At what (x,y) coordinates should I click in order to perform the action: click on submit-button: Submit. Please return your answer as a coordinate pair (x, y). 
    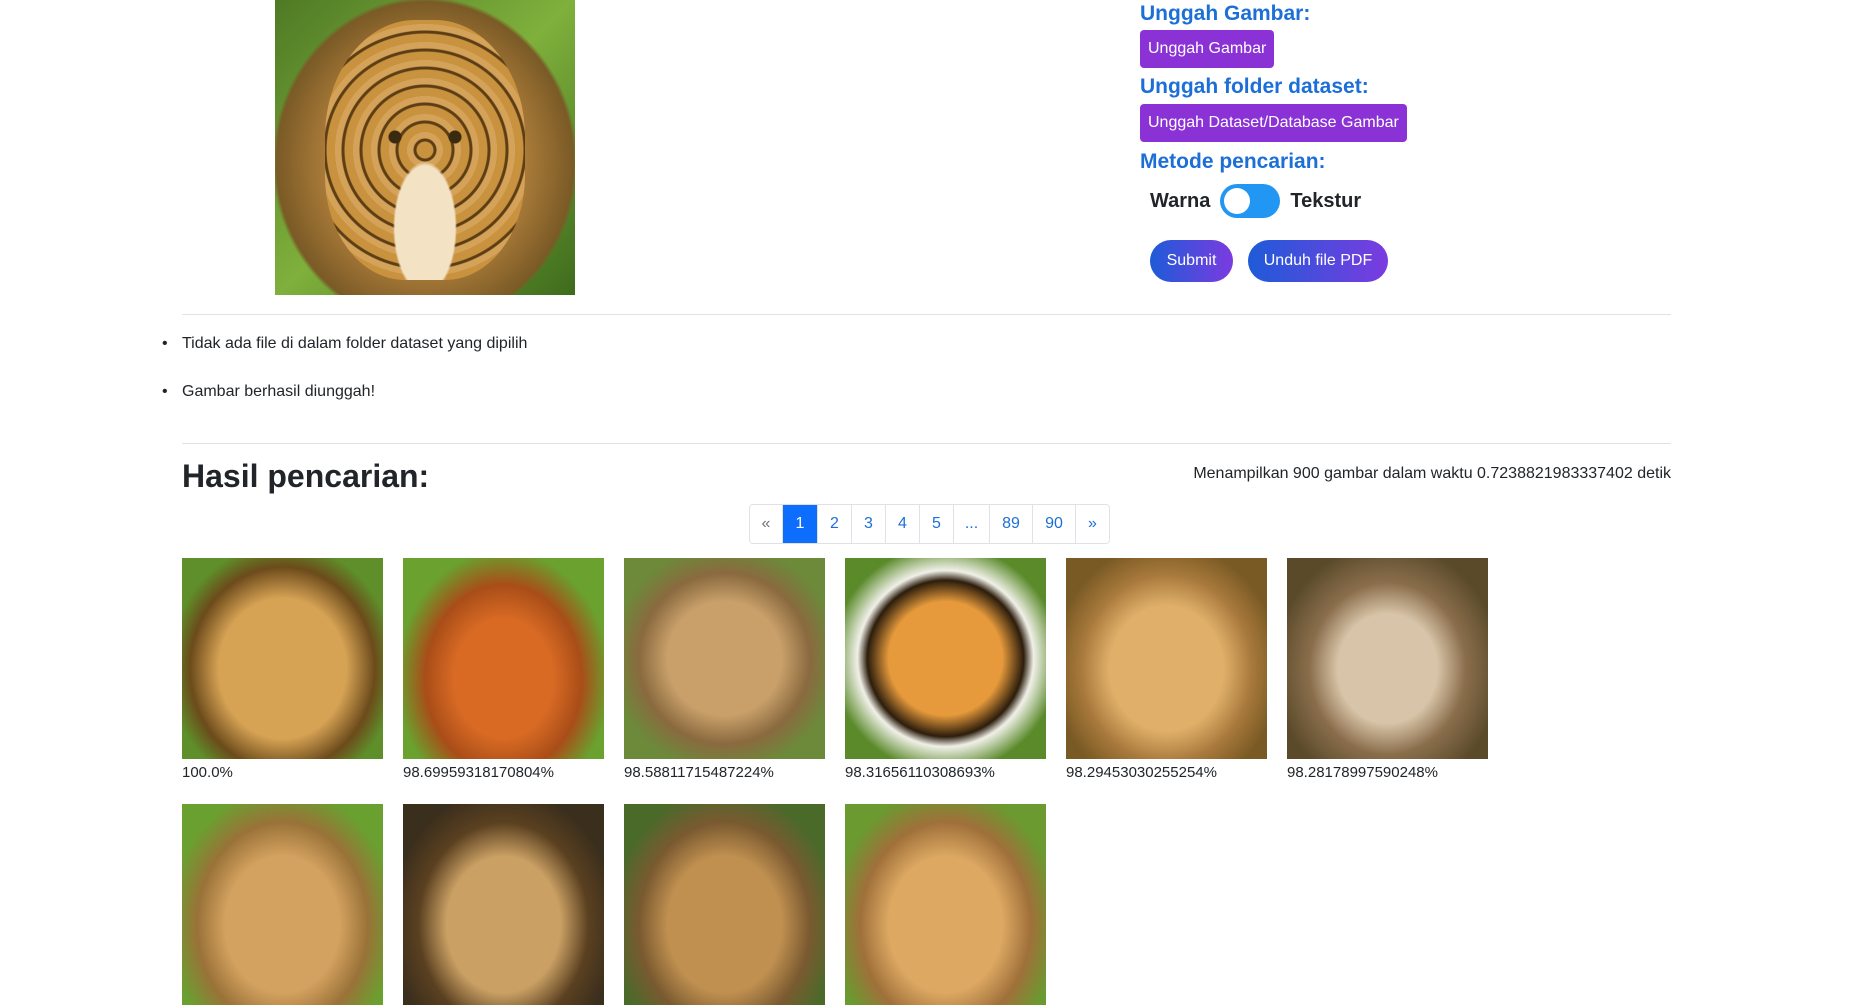
    Looking at the image, I should click on (1191, 261).